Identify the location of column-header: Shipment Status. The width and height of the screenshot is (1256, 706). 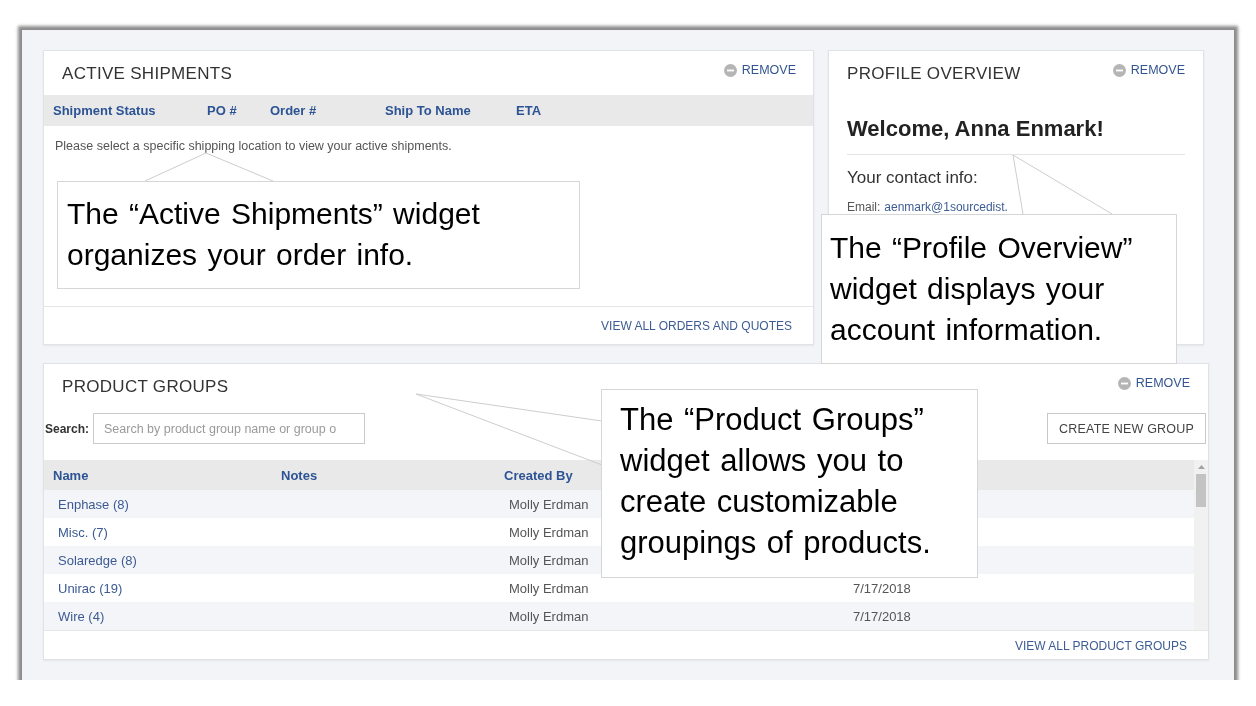
(104, 110).